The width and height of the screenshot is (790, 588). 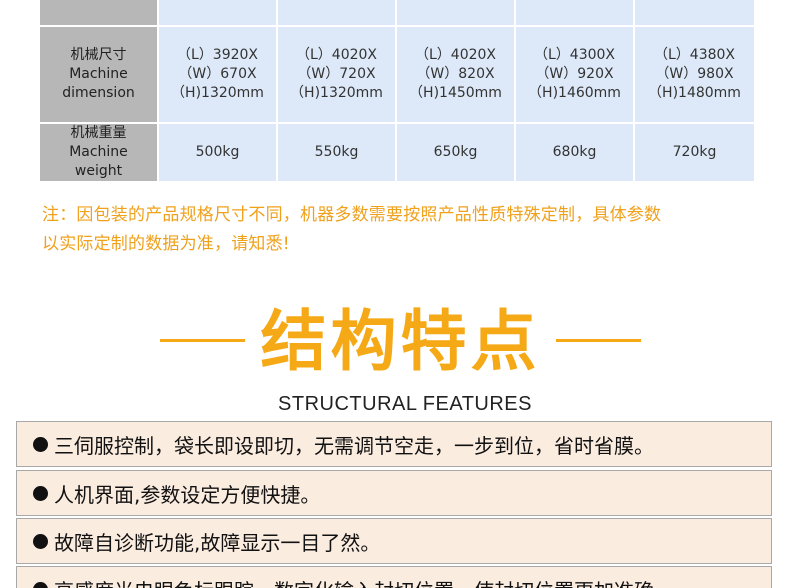 I want to click on spec-row-top, so click(x=397, y=13).